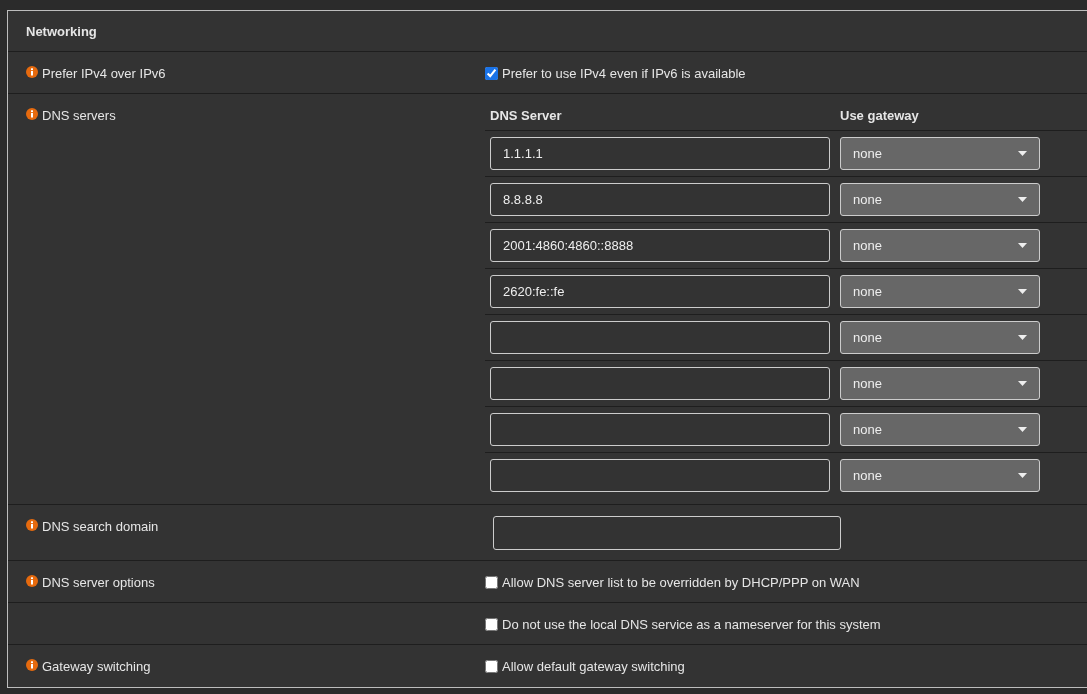  What do you see at coordinates (660, 291) in the screenshot?
I see `dns-server-field: 2620:fe::fe` at bounding box center [660, 291].